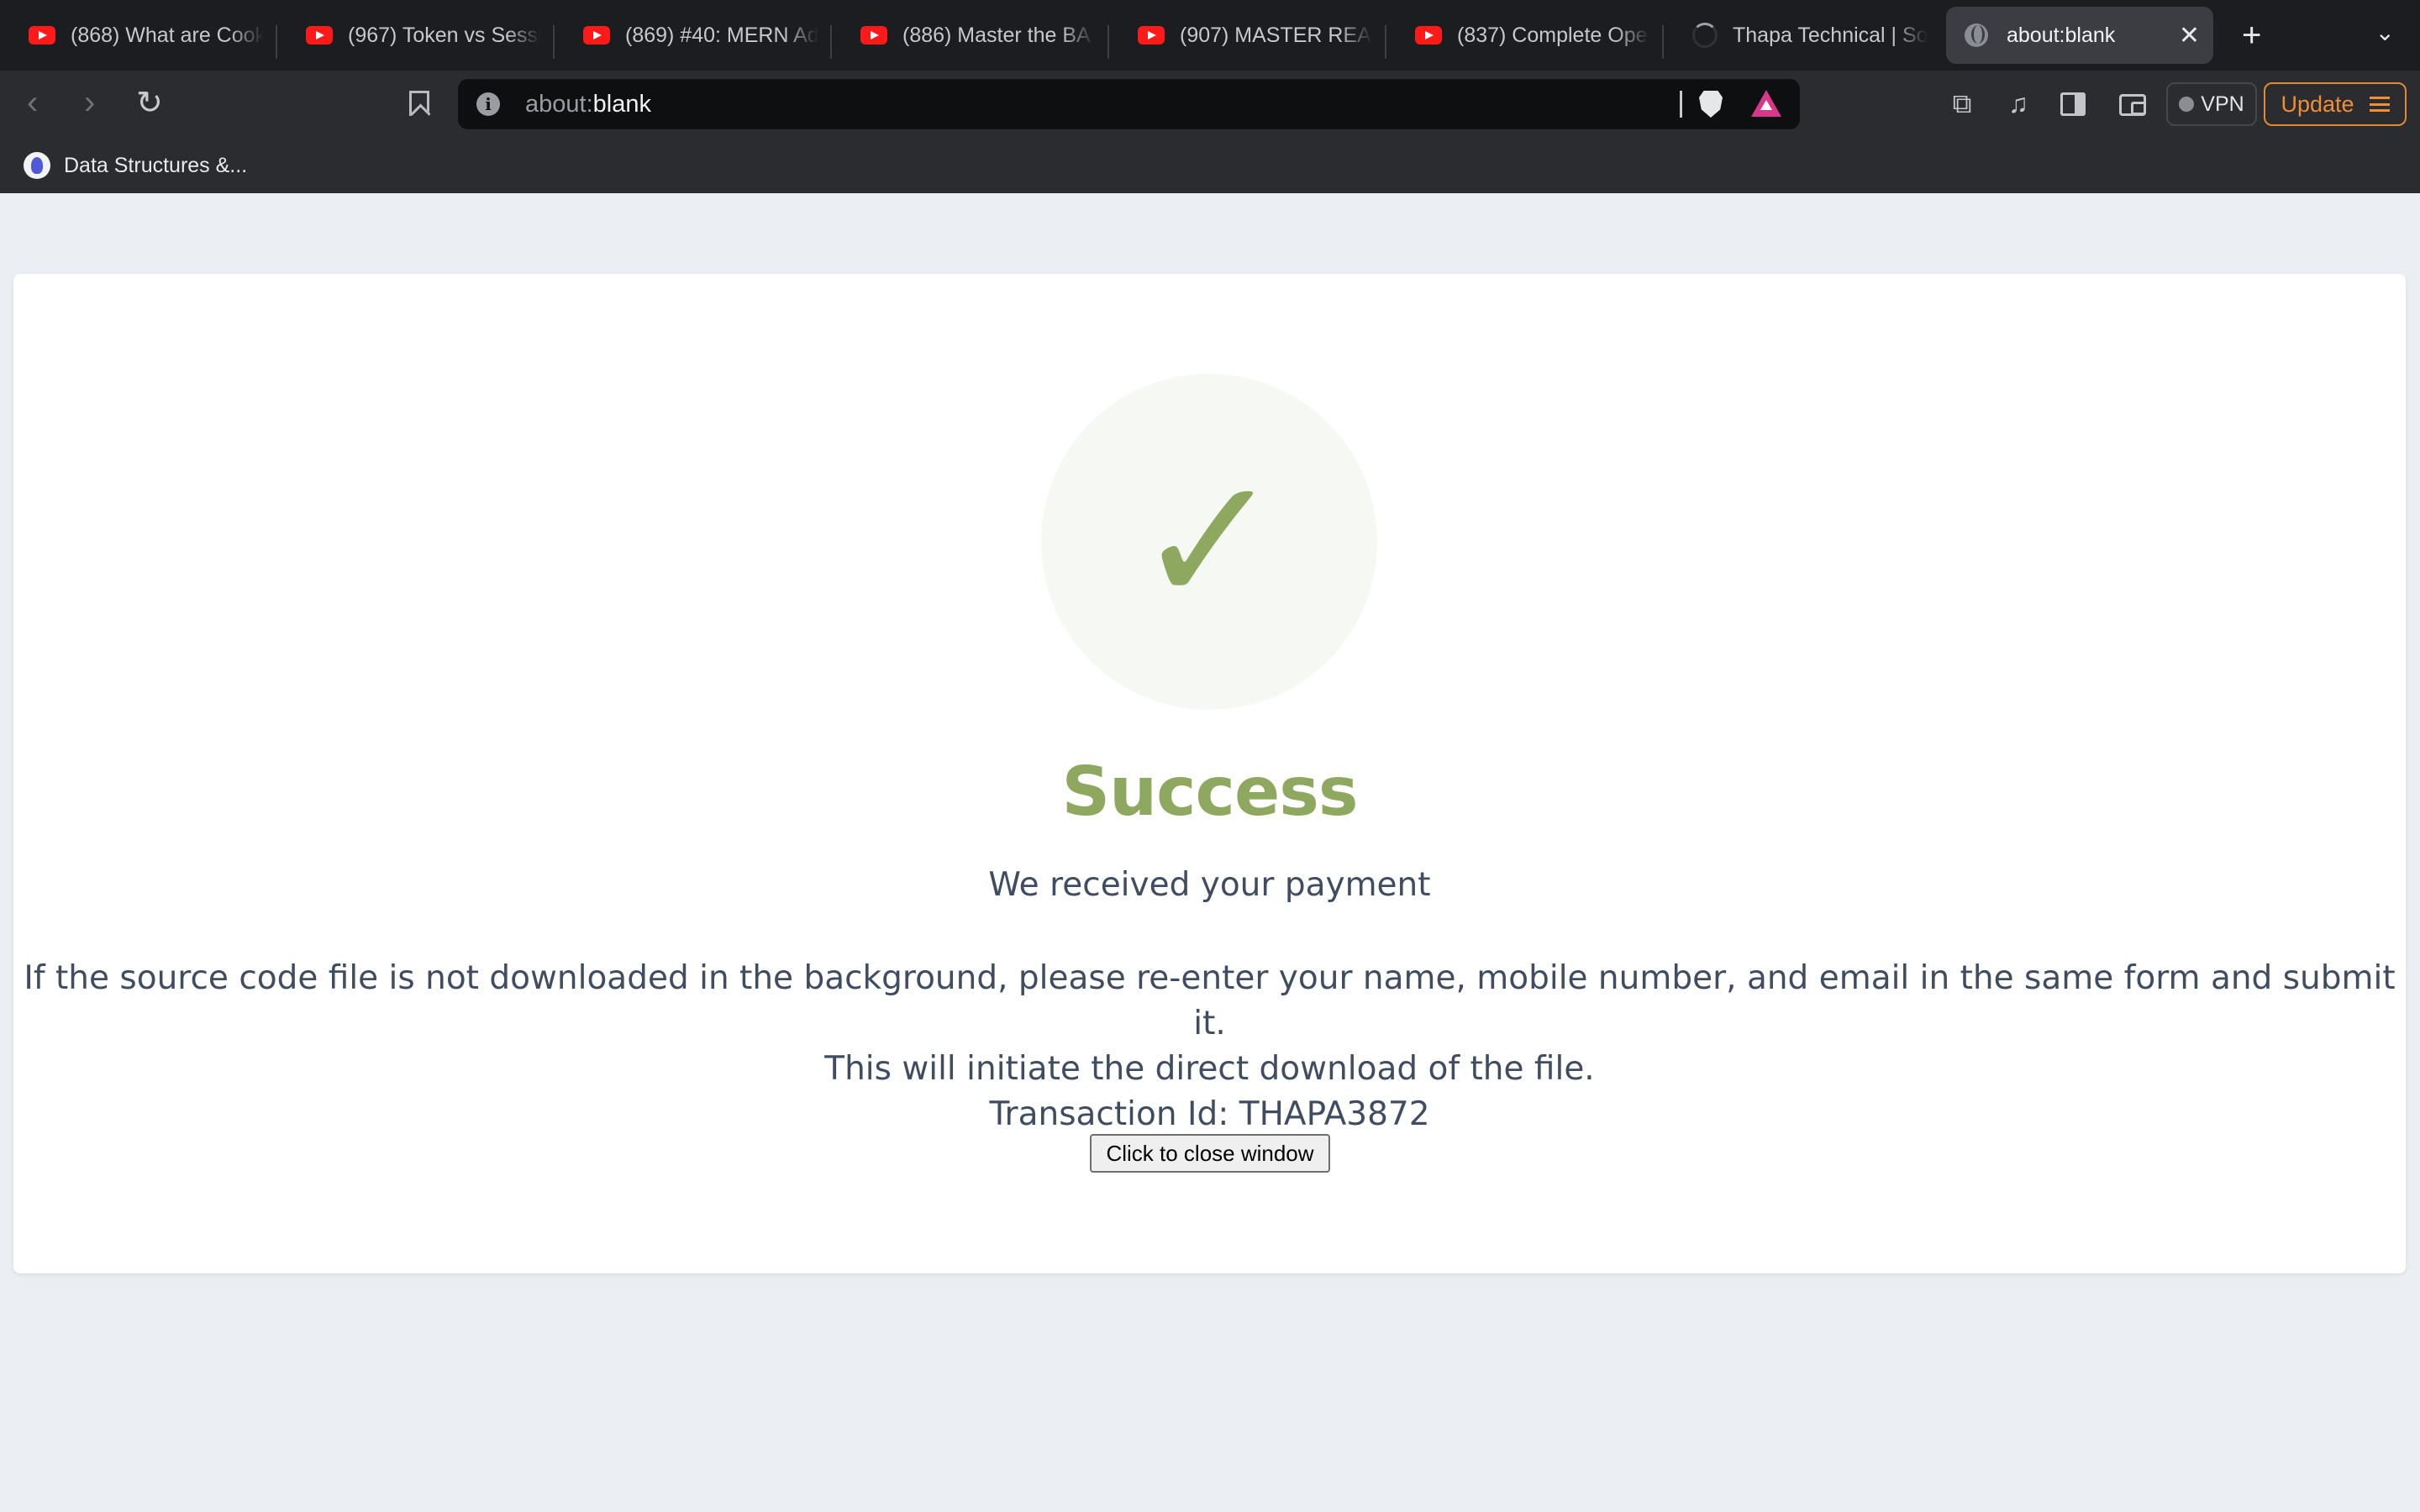 The height and width of the screenshot is (1512, 2420). What do you see at coordinates (621, 104) in the screenshot?
I see `url-host: blank` at bounding box center [621, 104].